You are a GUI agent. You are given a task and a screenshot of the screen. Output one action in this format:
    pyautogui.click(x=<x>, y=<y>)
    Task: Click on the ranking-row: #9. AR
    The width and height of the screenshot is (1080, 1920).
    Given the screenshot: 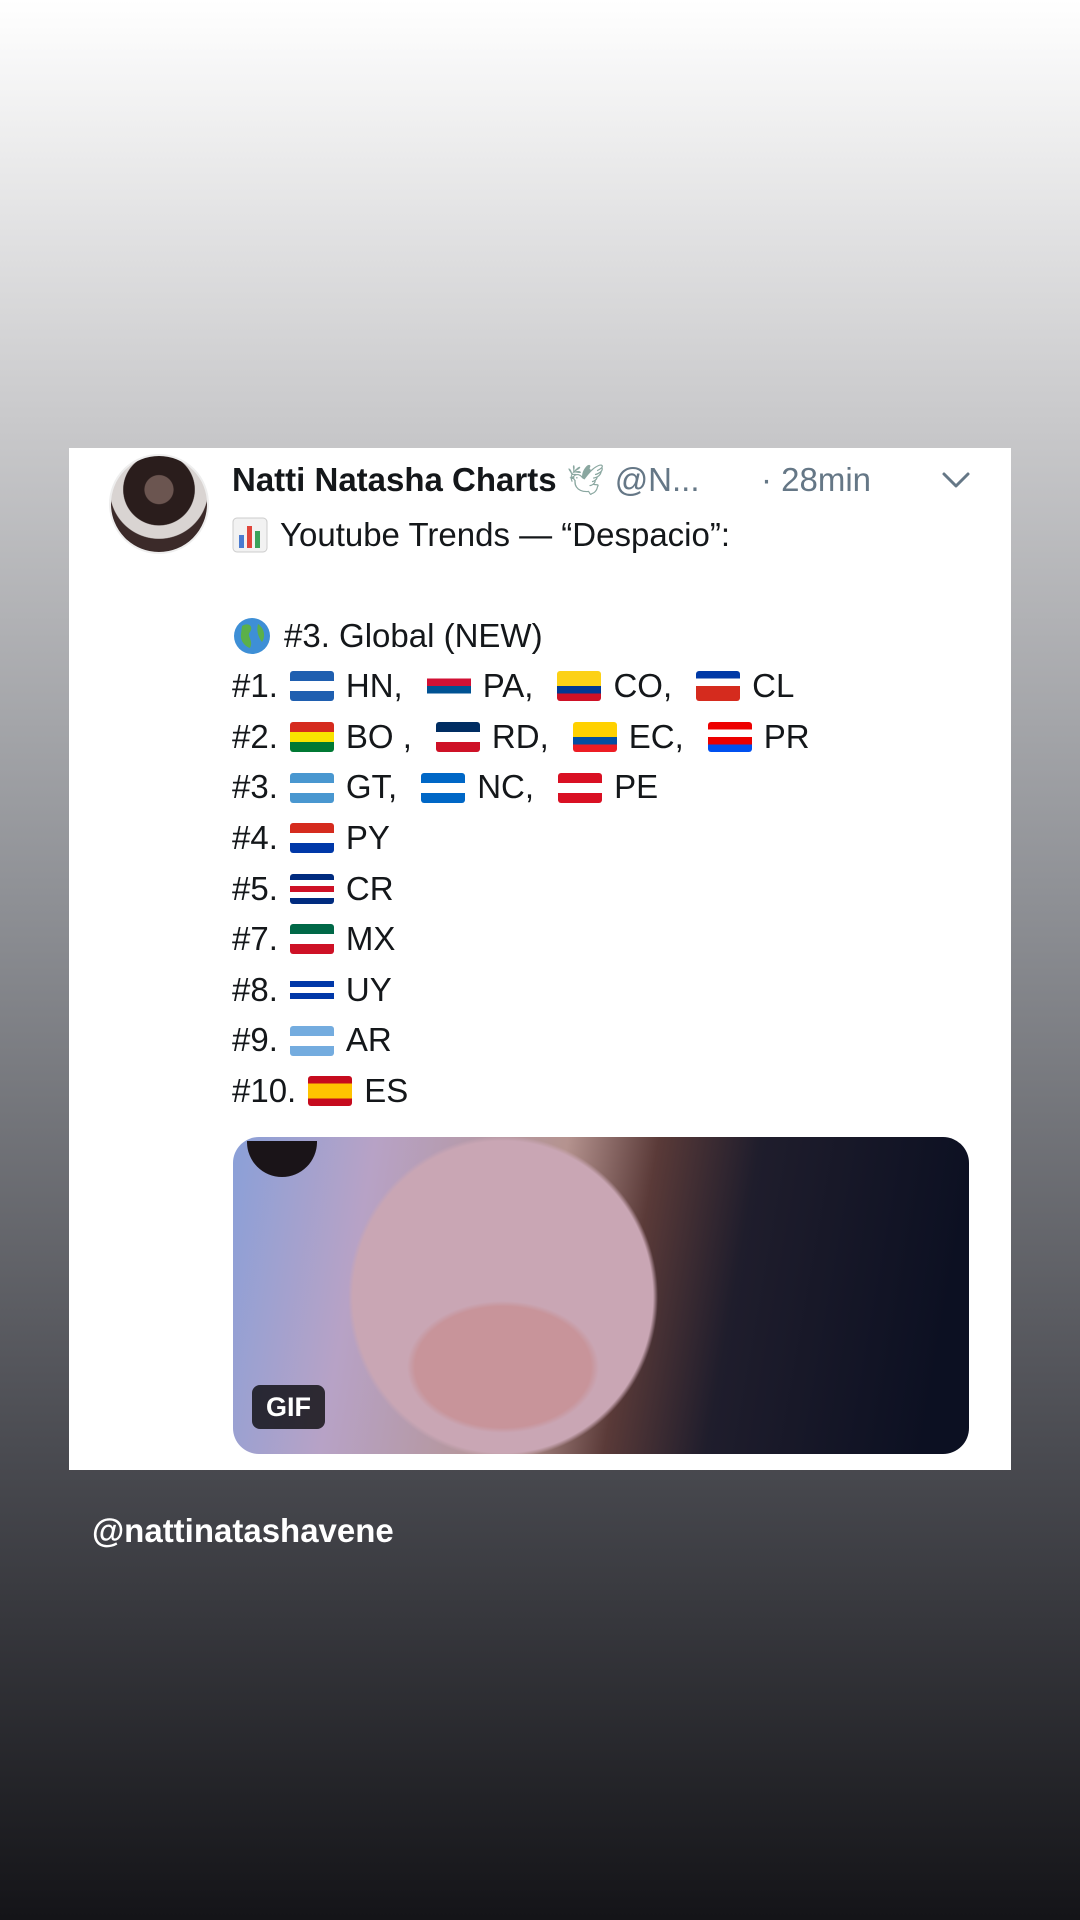 What is the action you would take?
    pyautogui.click(x=612, y=1040)
    